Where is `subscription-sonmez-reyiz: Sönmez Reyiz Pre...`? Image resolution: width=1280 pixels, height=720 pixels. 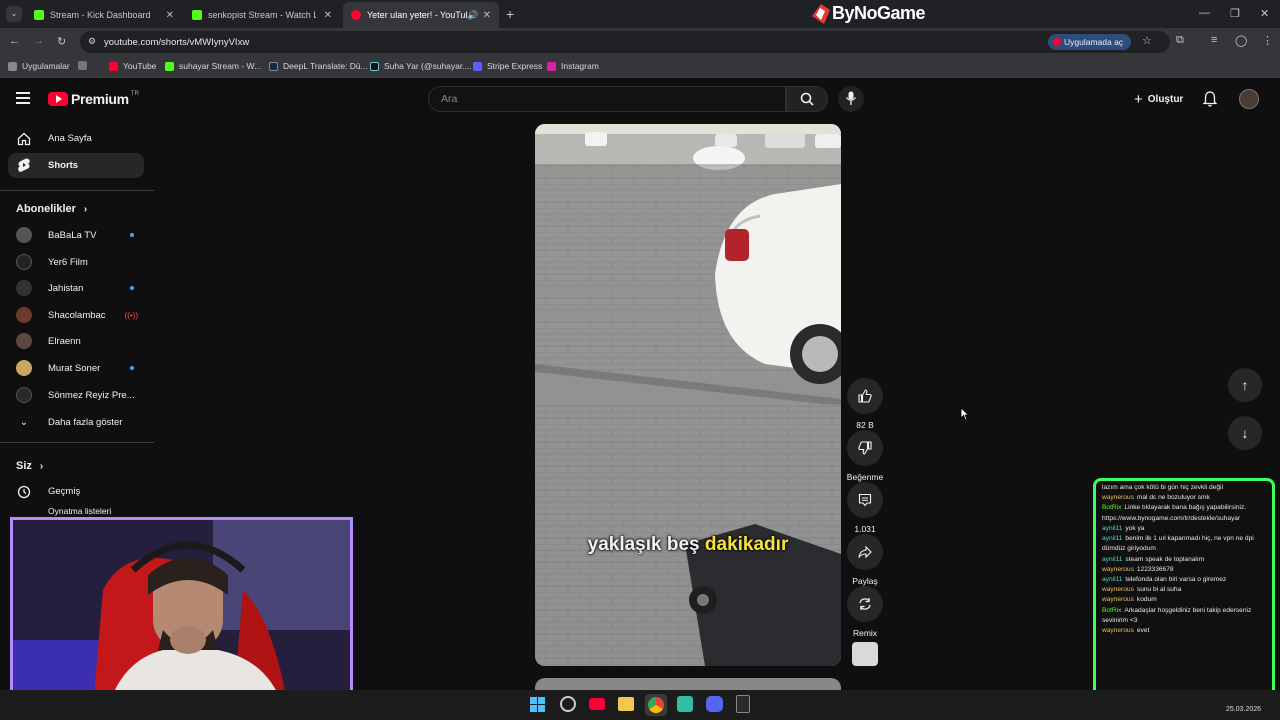
subscription-sonmez-reyiz: Sönmez Reyiz Pre... is located at coordinates (81, 395).